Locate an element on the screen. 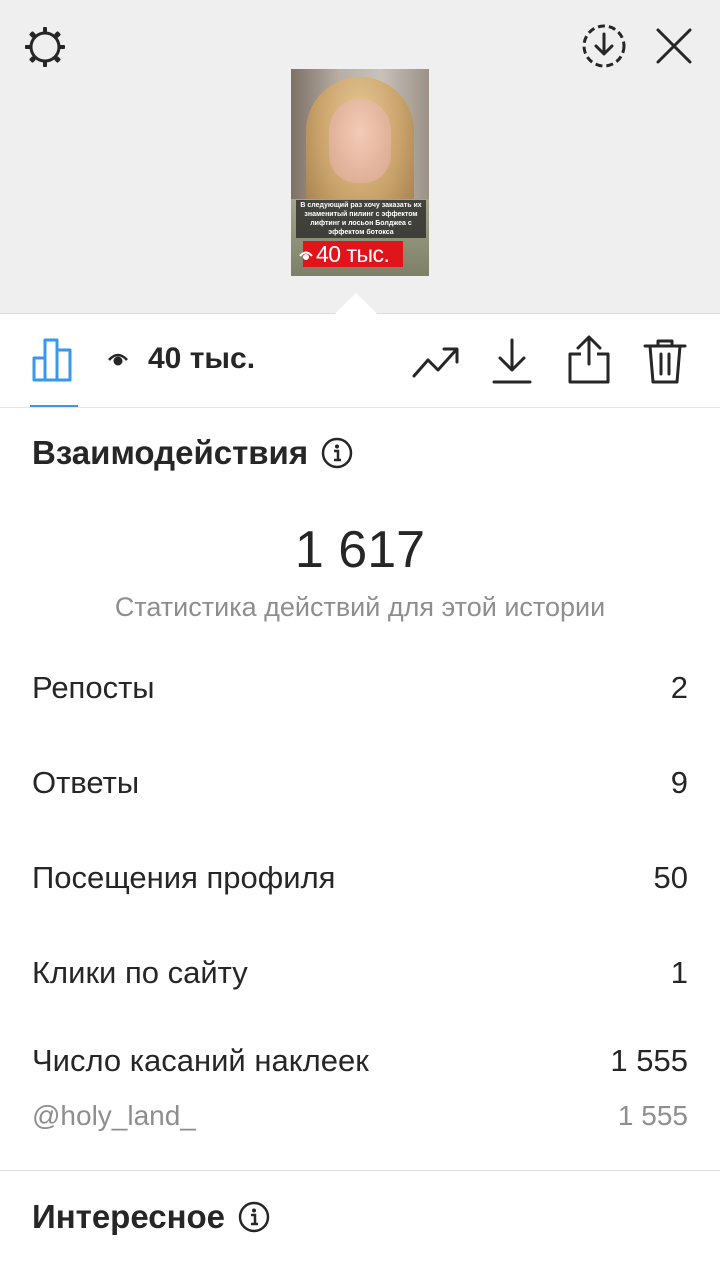 This screenshot has width=720, height=1280. story-toolbar: 40 тыс. is located at coordinates (360, 361).